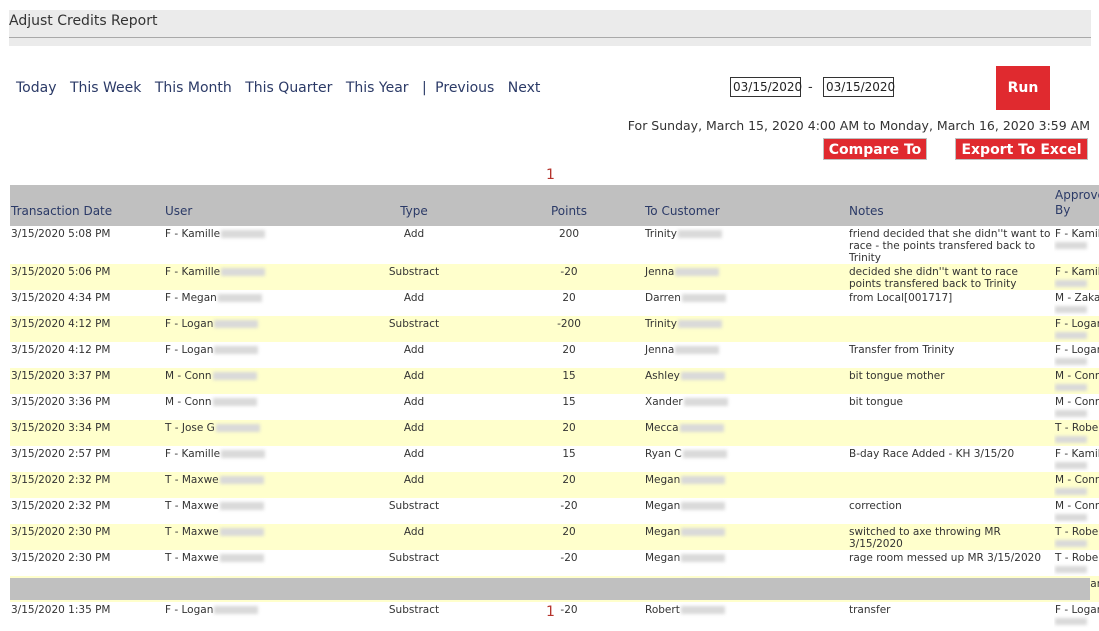  I want to click on link-next: Next, so click(524, 88).